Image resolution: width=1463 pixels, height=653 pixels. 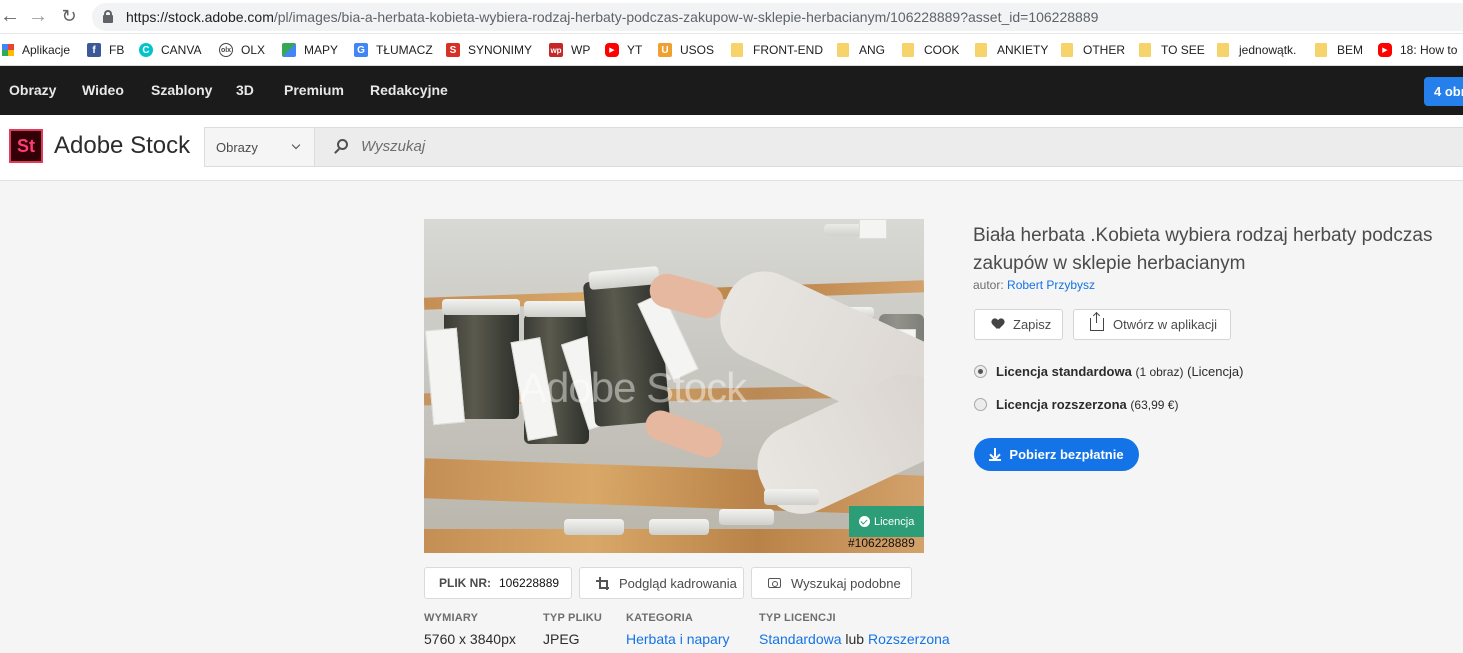 What do you see at coordinates (453, 50) in the screenshot?
I see `synonimy-icon: S` at bounding box center [453, 50].